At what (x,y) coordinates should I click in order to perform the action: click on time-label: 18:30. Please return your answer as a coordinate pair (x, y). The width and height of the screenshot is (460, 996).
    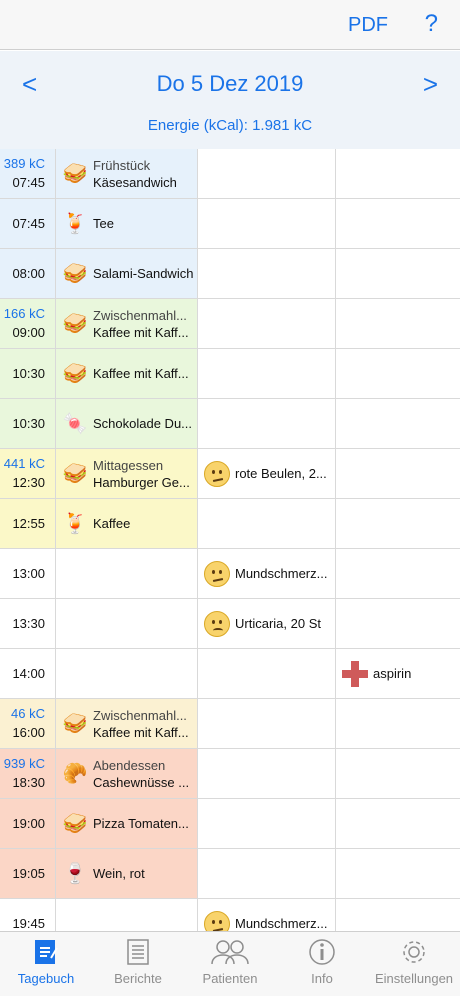
    Looking at the image, I should click on (28, 782).